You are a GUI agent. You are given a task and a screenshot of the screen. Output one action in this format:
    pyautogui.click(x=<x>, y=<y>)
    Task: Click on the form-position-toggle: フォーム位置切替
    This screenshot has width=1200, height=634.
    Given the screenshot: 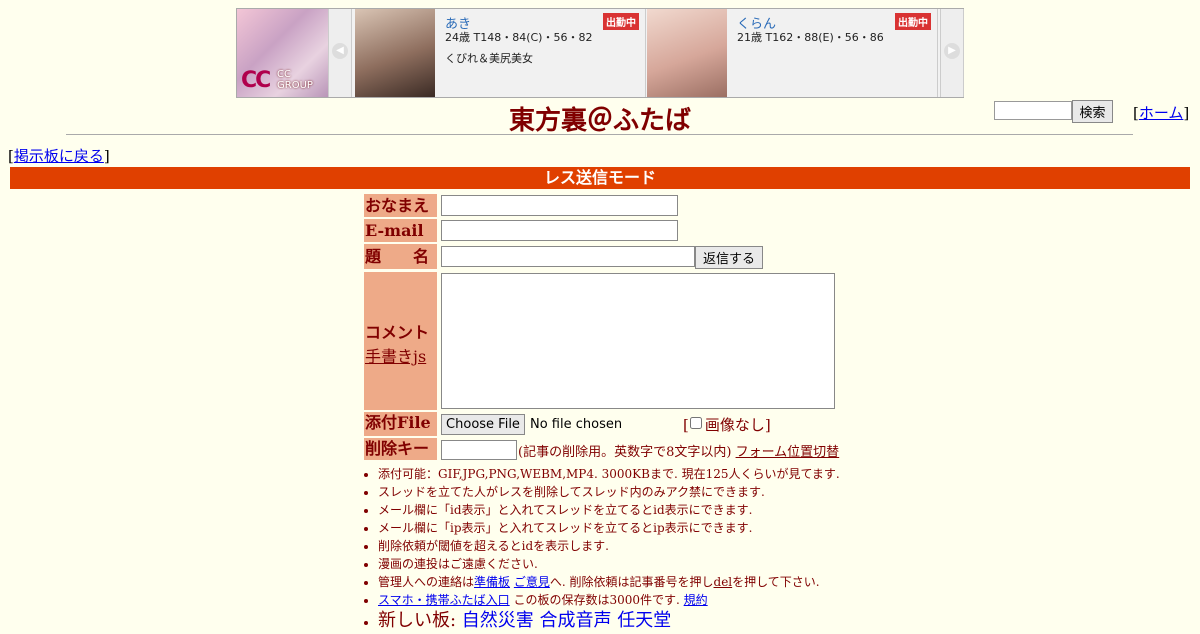 What is the action you would take?
    pyautogui.click(x=788, y=452)
    